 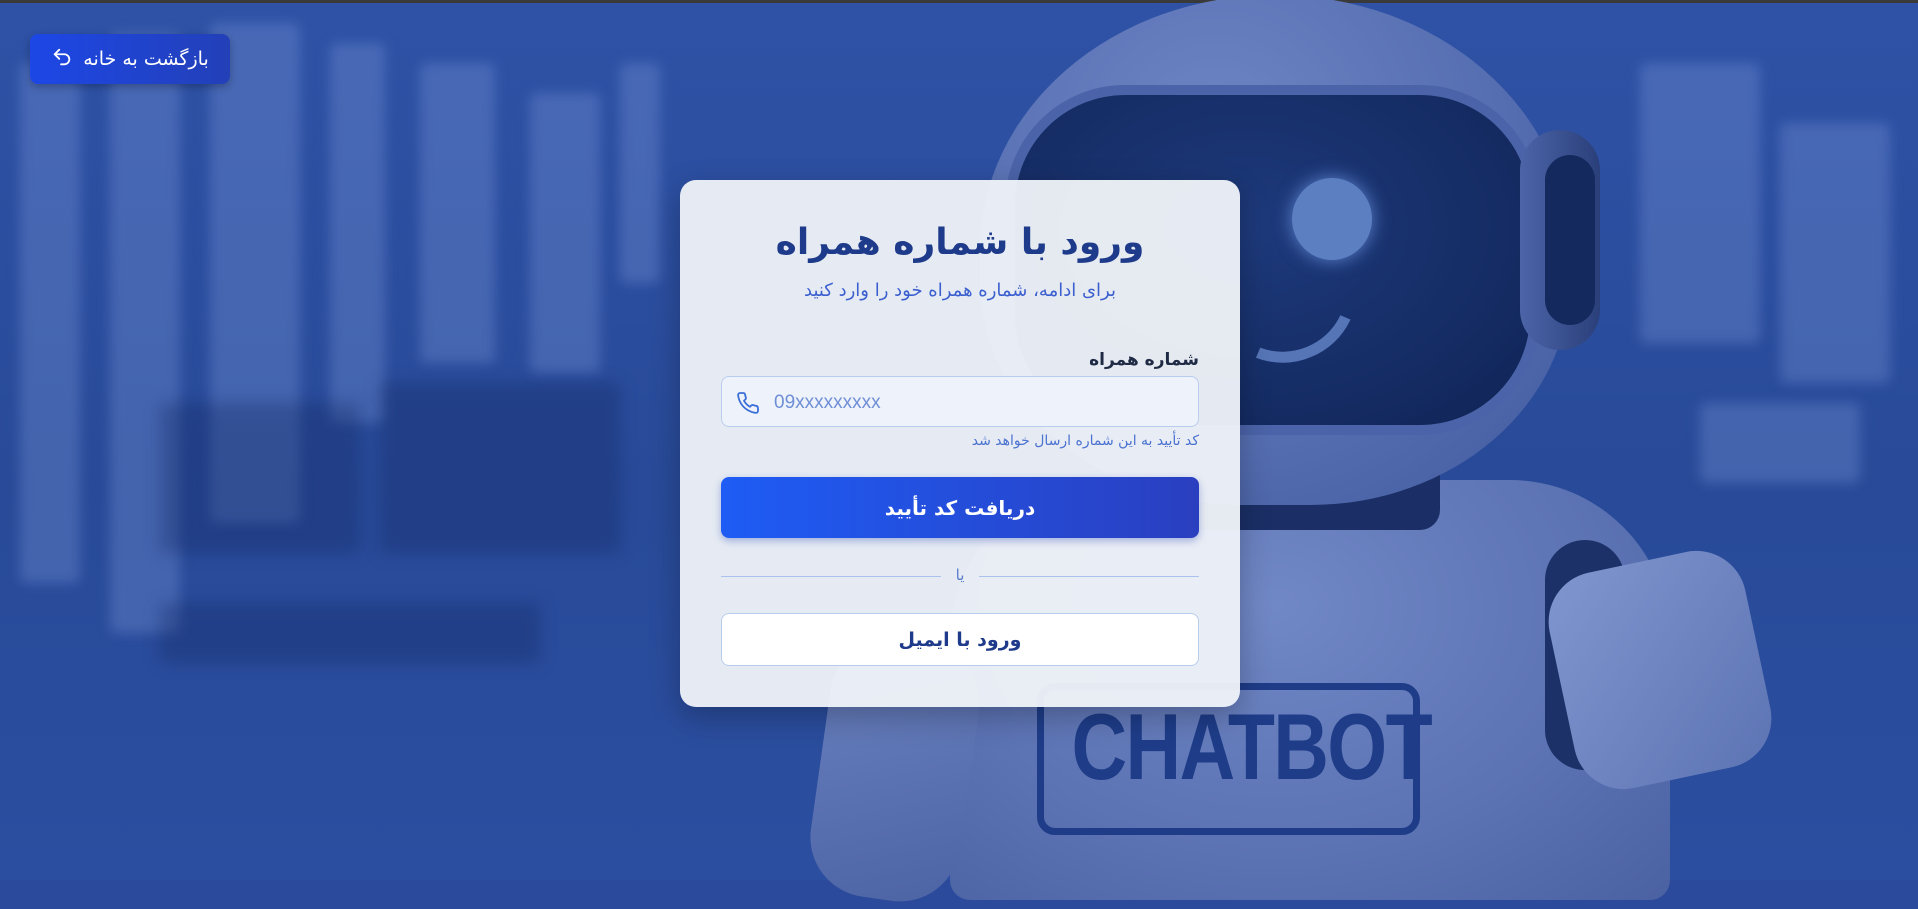 What do you see at coordinates (1570, 240) in the screenshot?
I see `robot-ear-inner` at bounding box center [1570, 240].